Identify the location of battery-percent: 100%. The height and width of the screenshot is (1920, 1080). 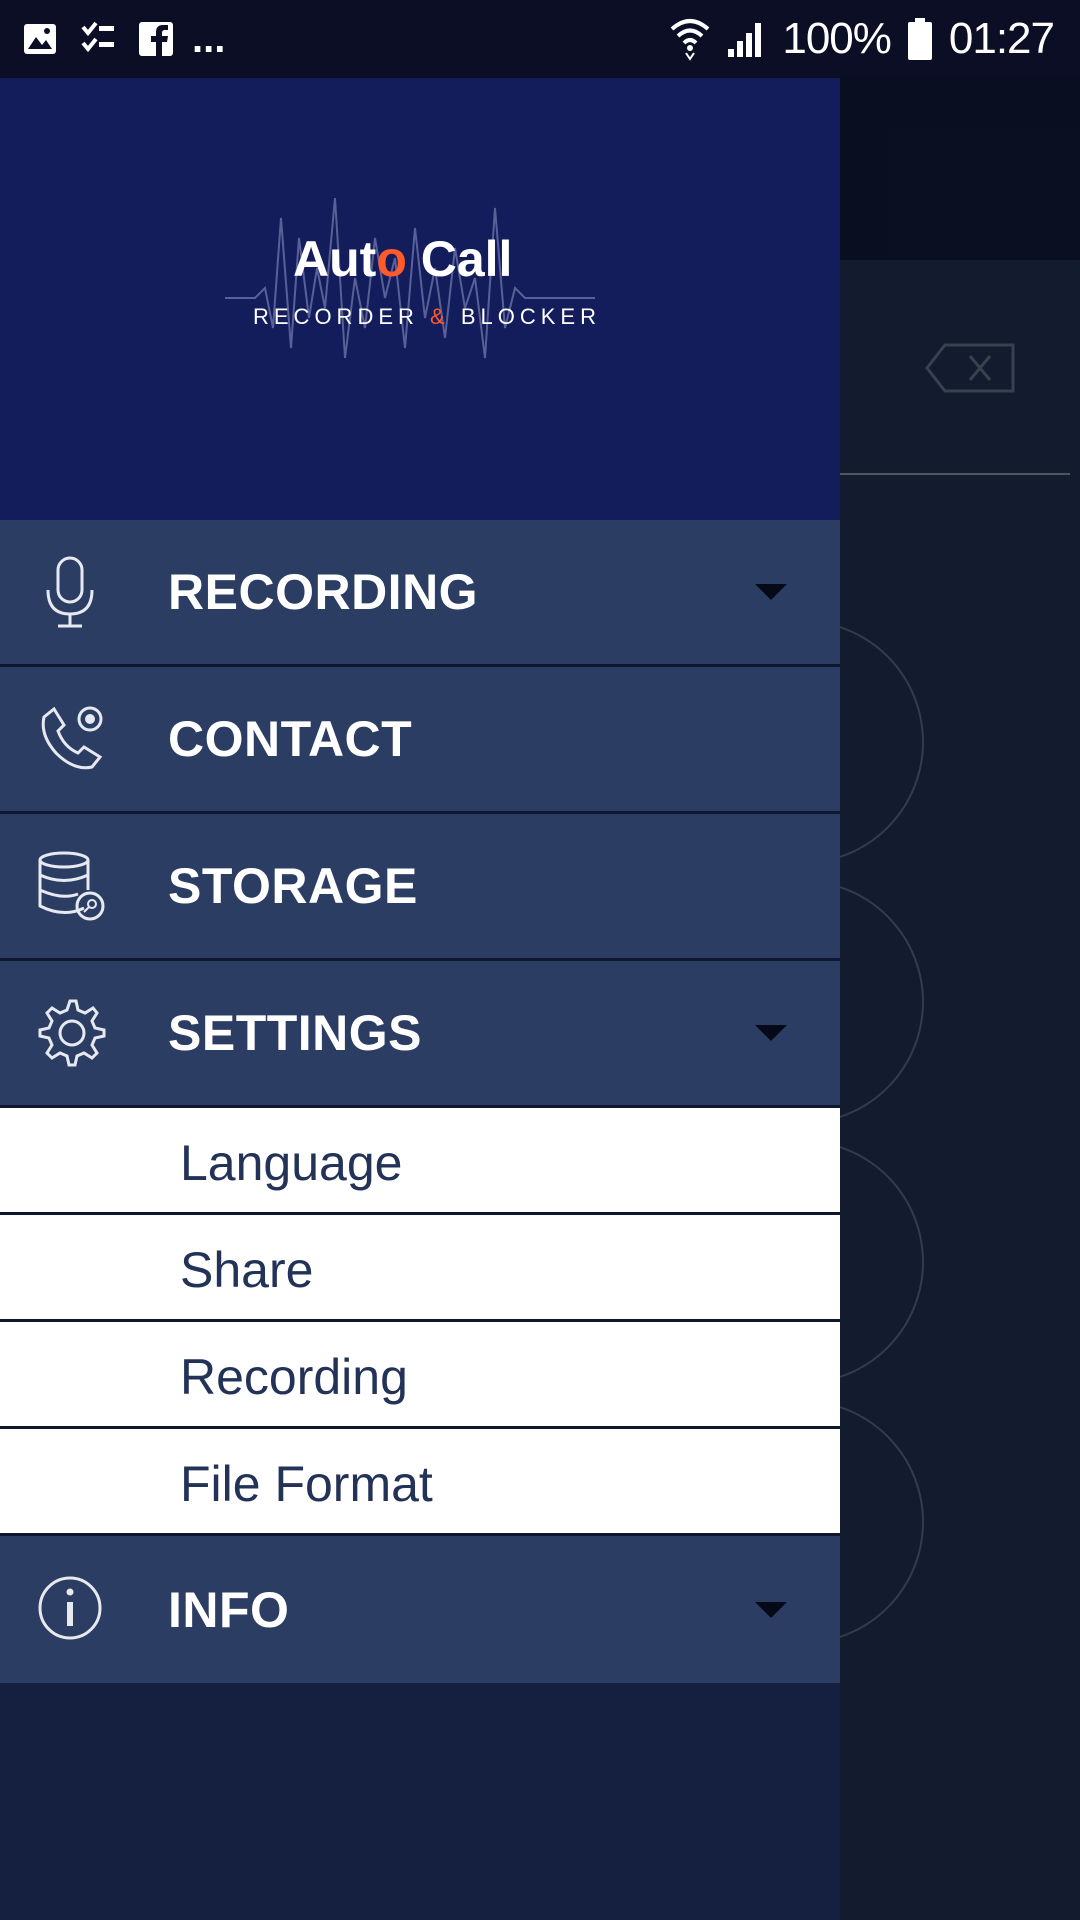
(837, 38).